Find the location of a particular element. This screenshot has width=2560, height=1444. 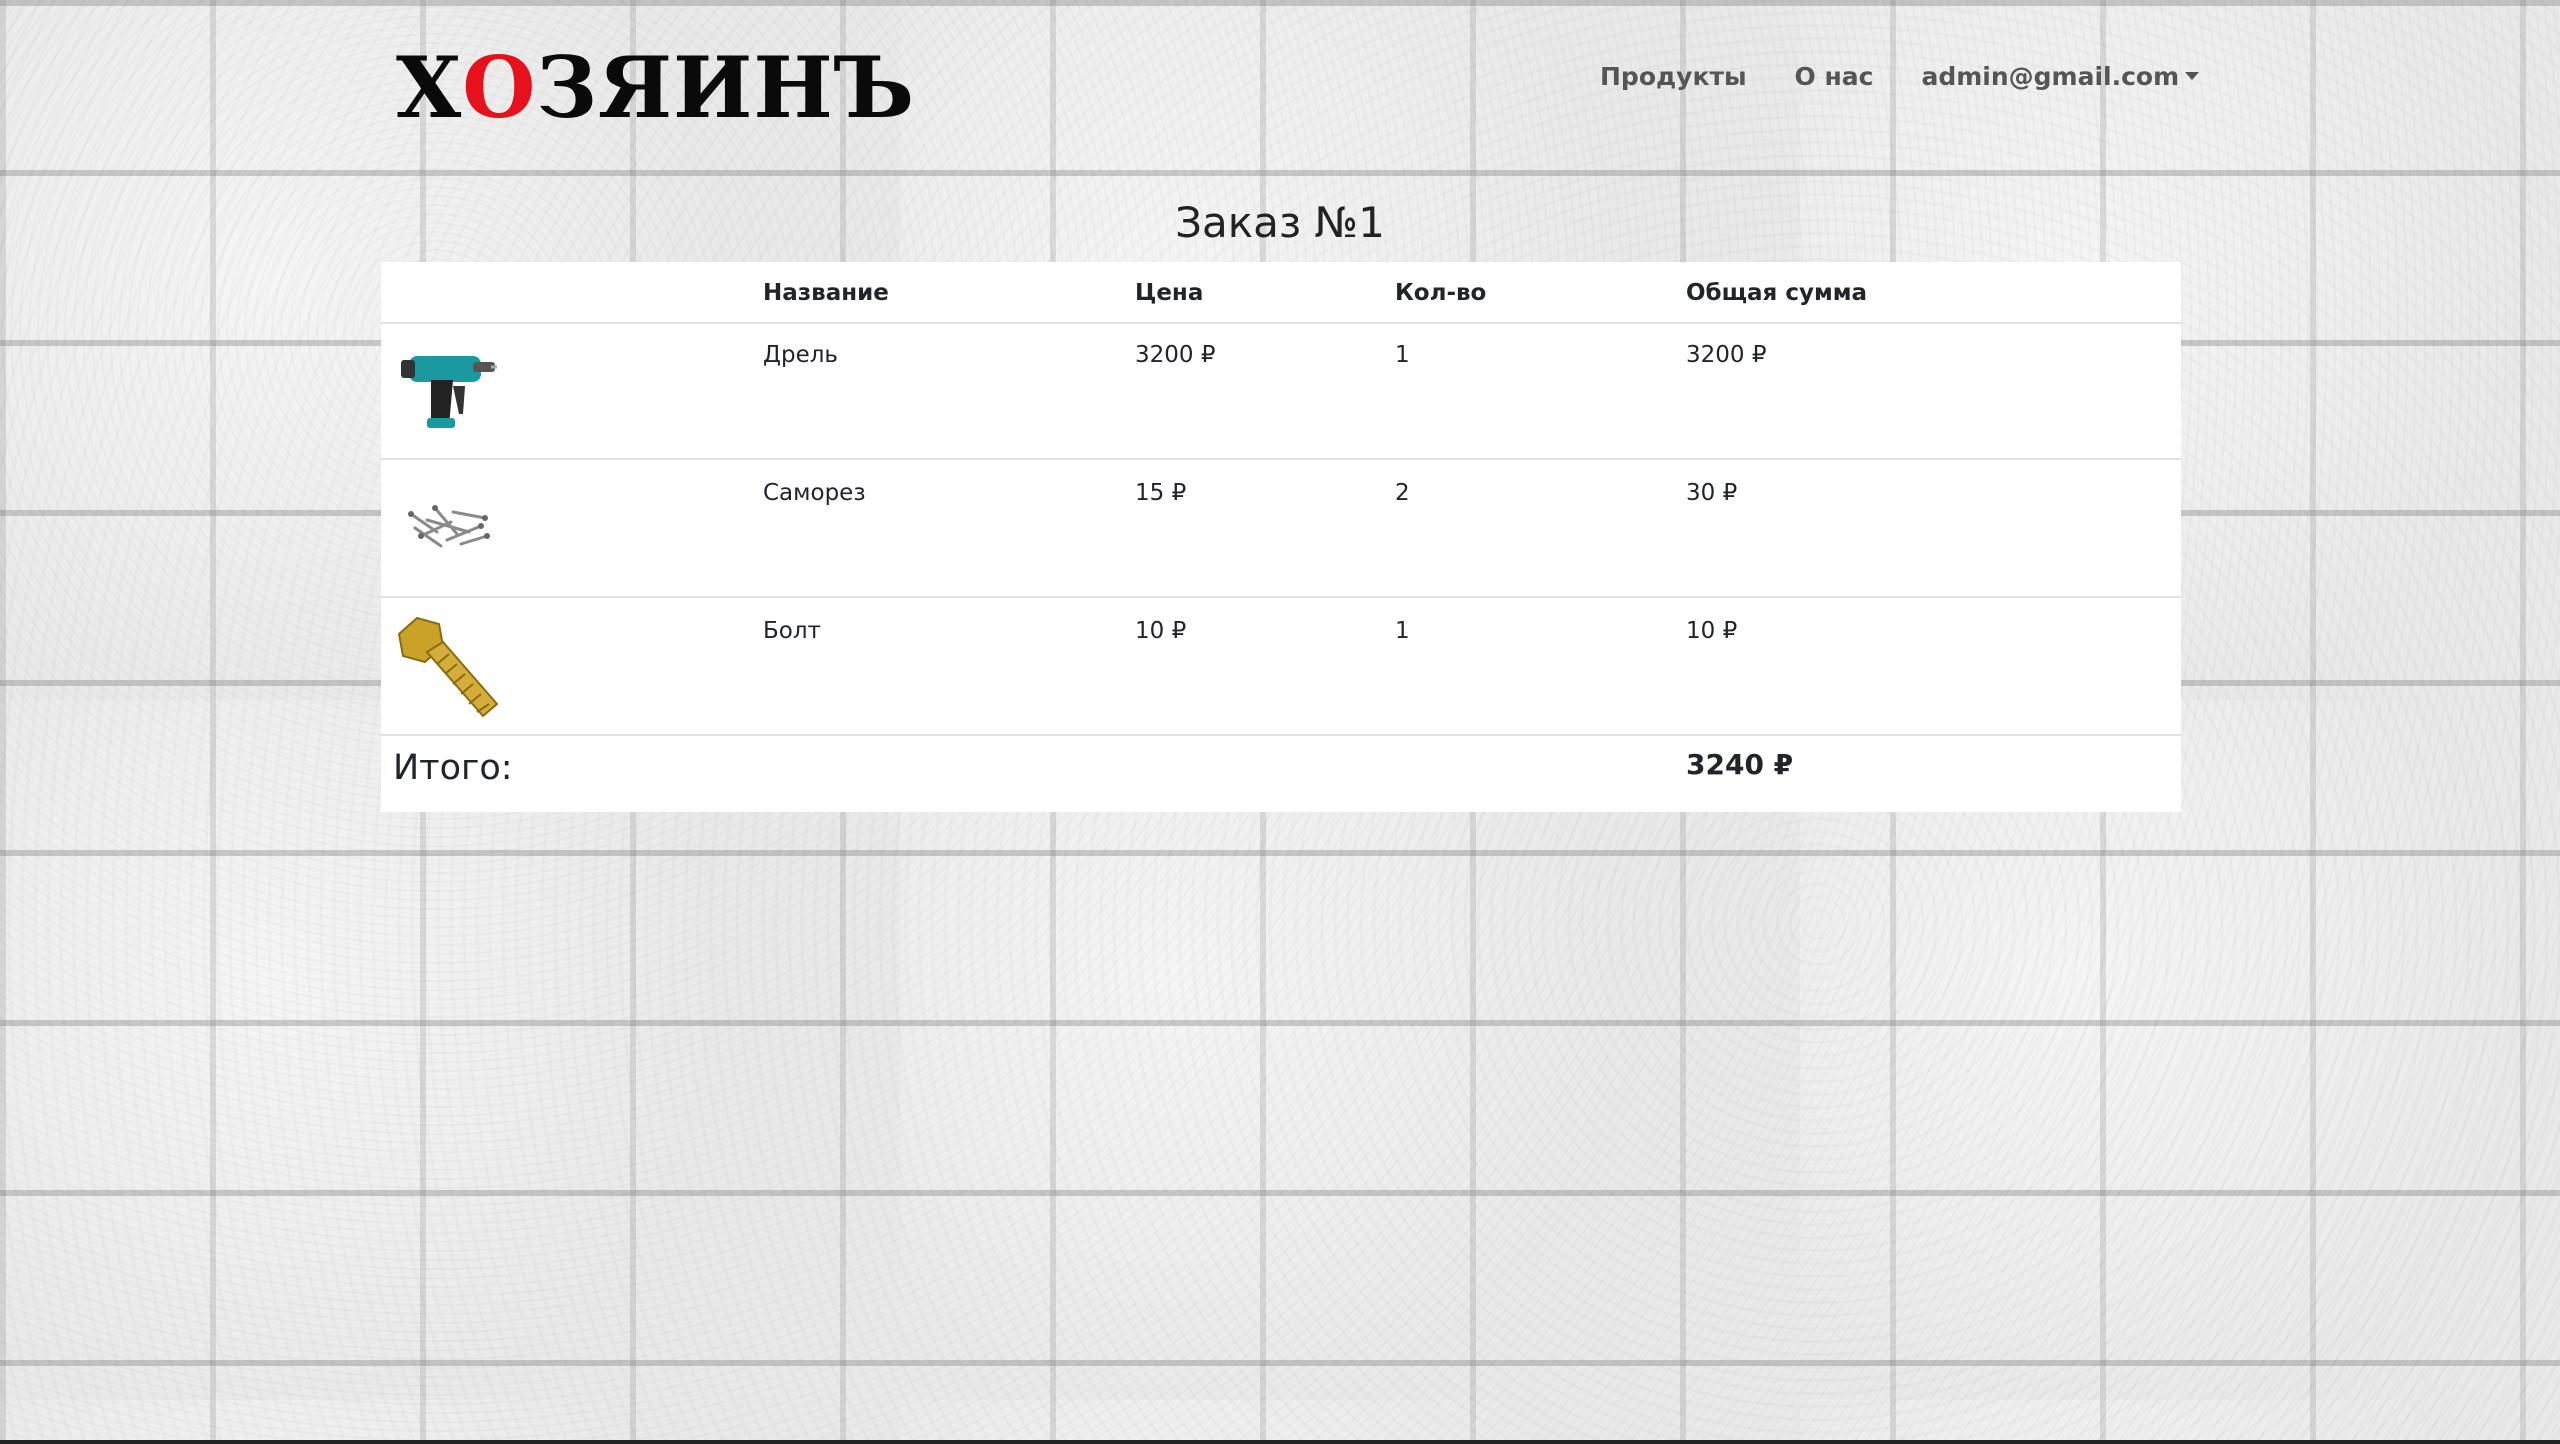

cell-price: 3200 ₽ is located at coordinates (1175, 355).